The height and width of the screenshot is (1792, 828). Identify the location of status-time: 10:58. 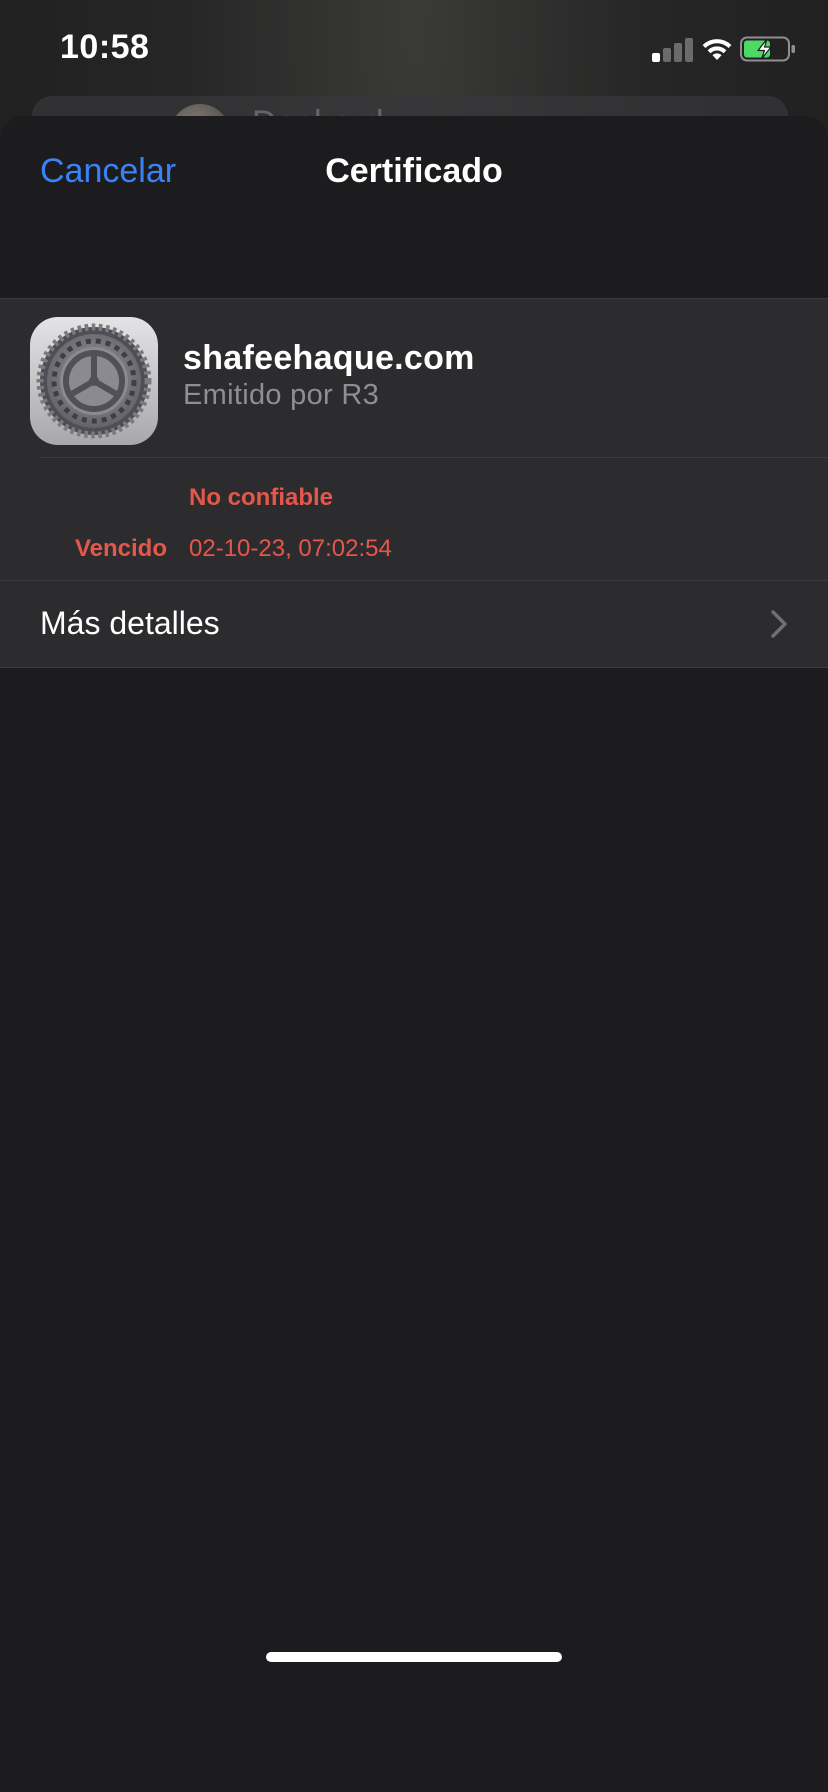
(105, 47).